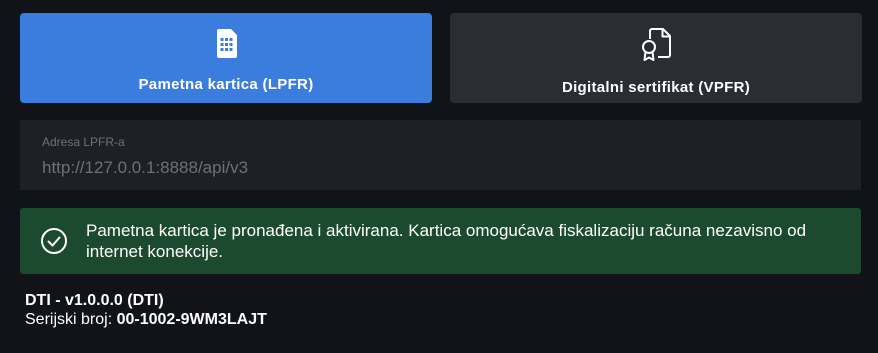 The height and width of the screenshot is (353, 878). Describe the element at coordinates (54, 241) in the screenshot. I see `check-circle-icon` at that location.